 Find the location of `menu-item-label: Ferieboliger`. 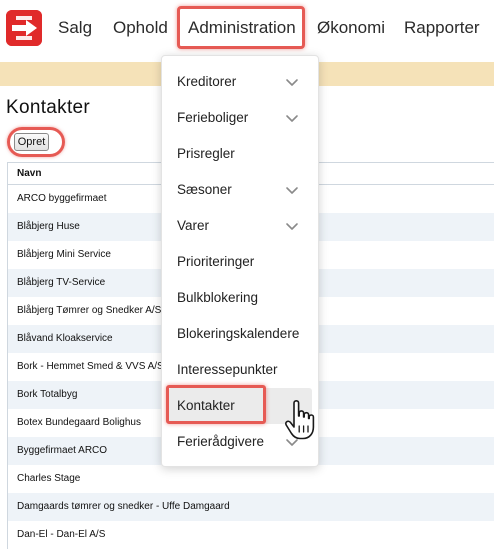

menu-item-label: Ferieboliger is located at coordinates (213, 117).